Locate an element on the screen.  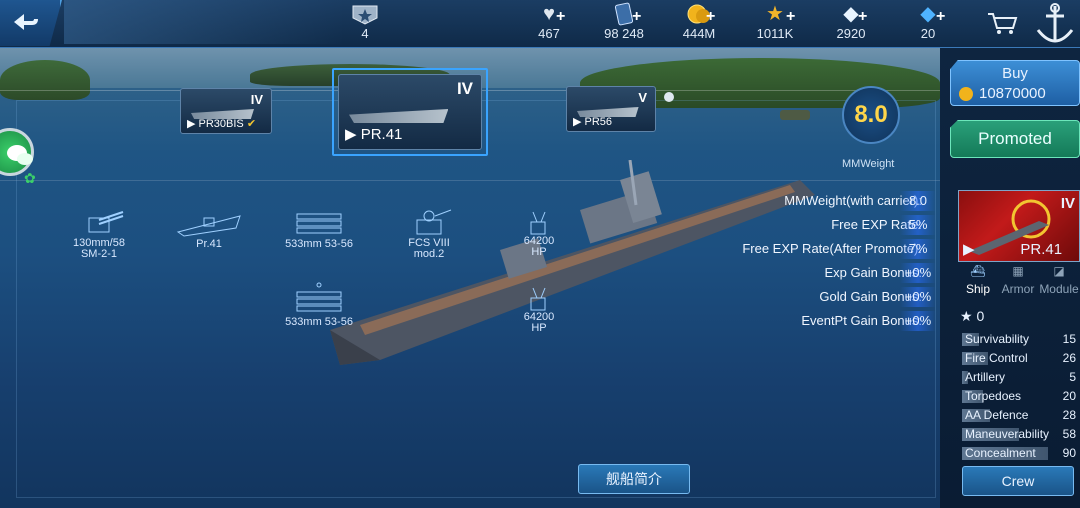
card-plus-icon: + is located at coordinates (636, 17).